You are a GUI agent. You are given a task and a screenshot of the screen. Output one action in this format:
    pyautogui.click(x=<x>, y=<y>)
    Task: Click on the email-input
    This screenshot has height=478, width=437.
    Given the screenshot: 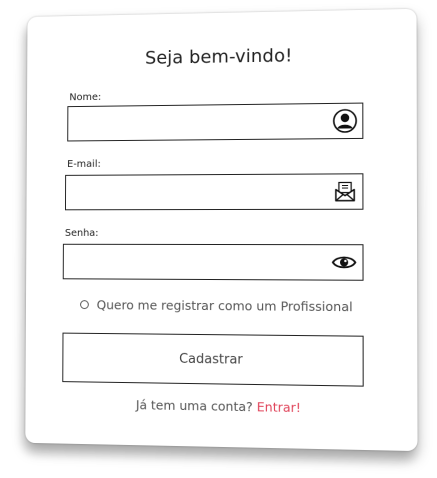 What is the action you would take?
    pyautogui.click(x=191, y=192)
    